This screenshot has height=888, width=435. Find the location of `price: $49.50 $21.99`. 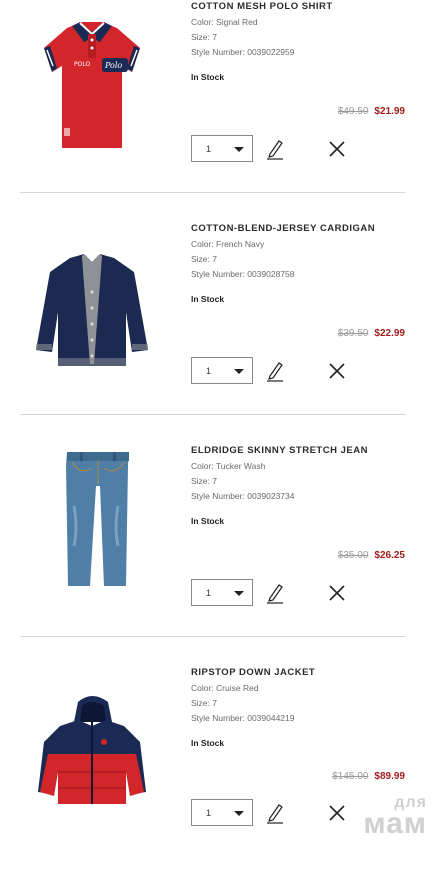

price: $49.50 $21.99 is located at coordinates (371, 111).